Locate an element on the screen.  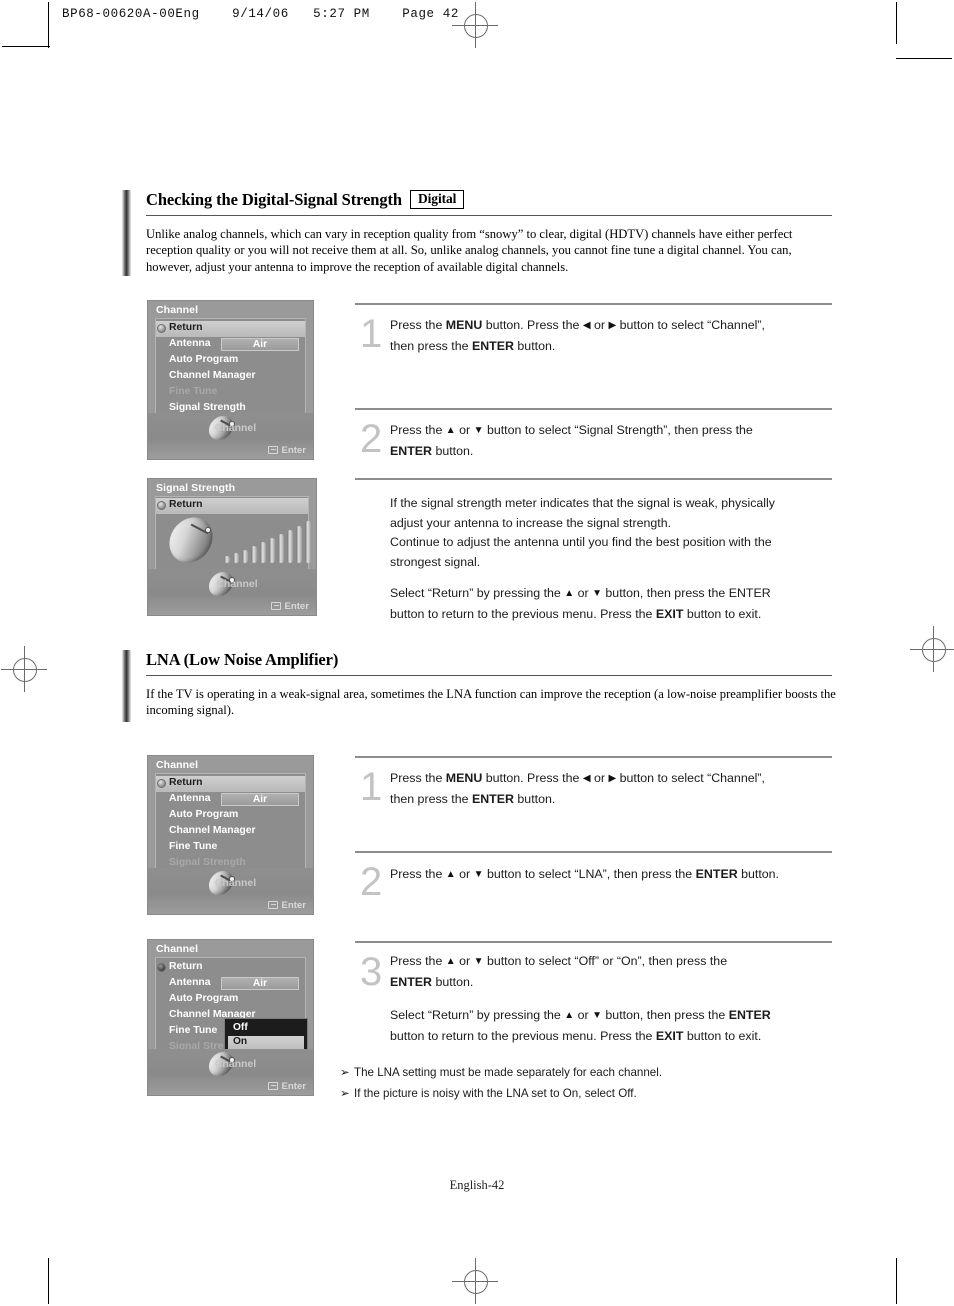
lna-ret-frag-e: button to exit. is located at coordinates (722, 1035).